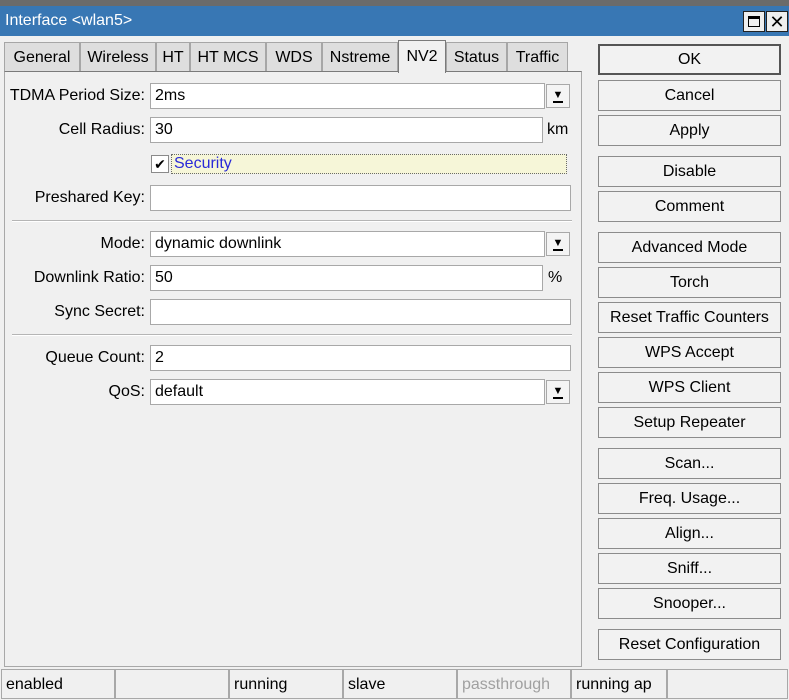  I want to click on qos-dropdown: ▼, so click(558, 392).